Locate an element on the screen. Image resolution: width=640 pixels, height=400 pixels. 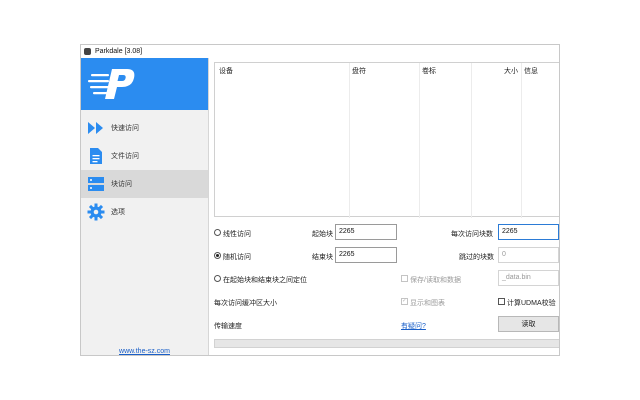
show-chart-label: 显示和图表 is located at coordinates (427, 303).